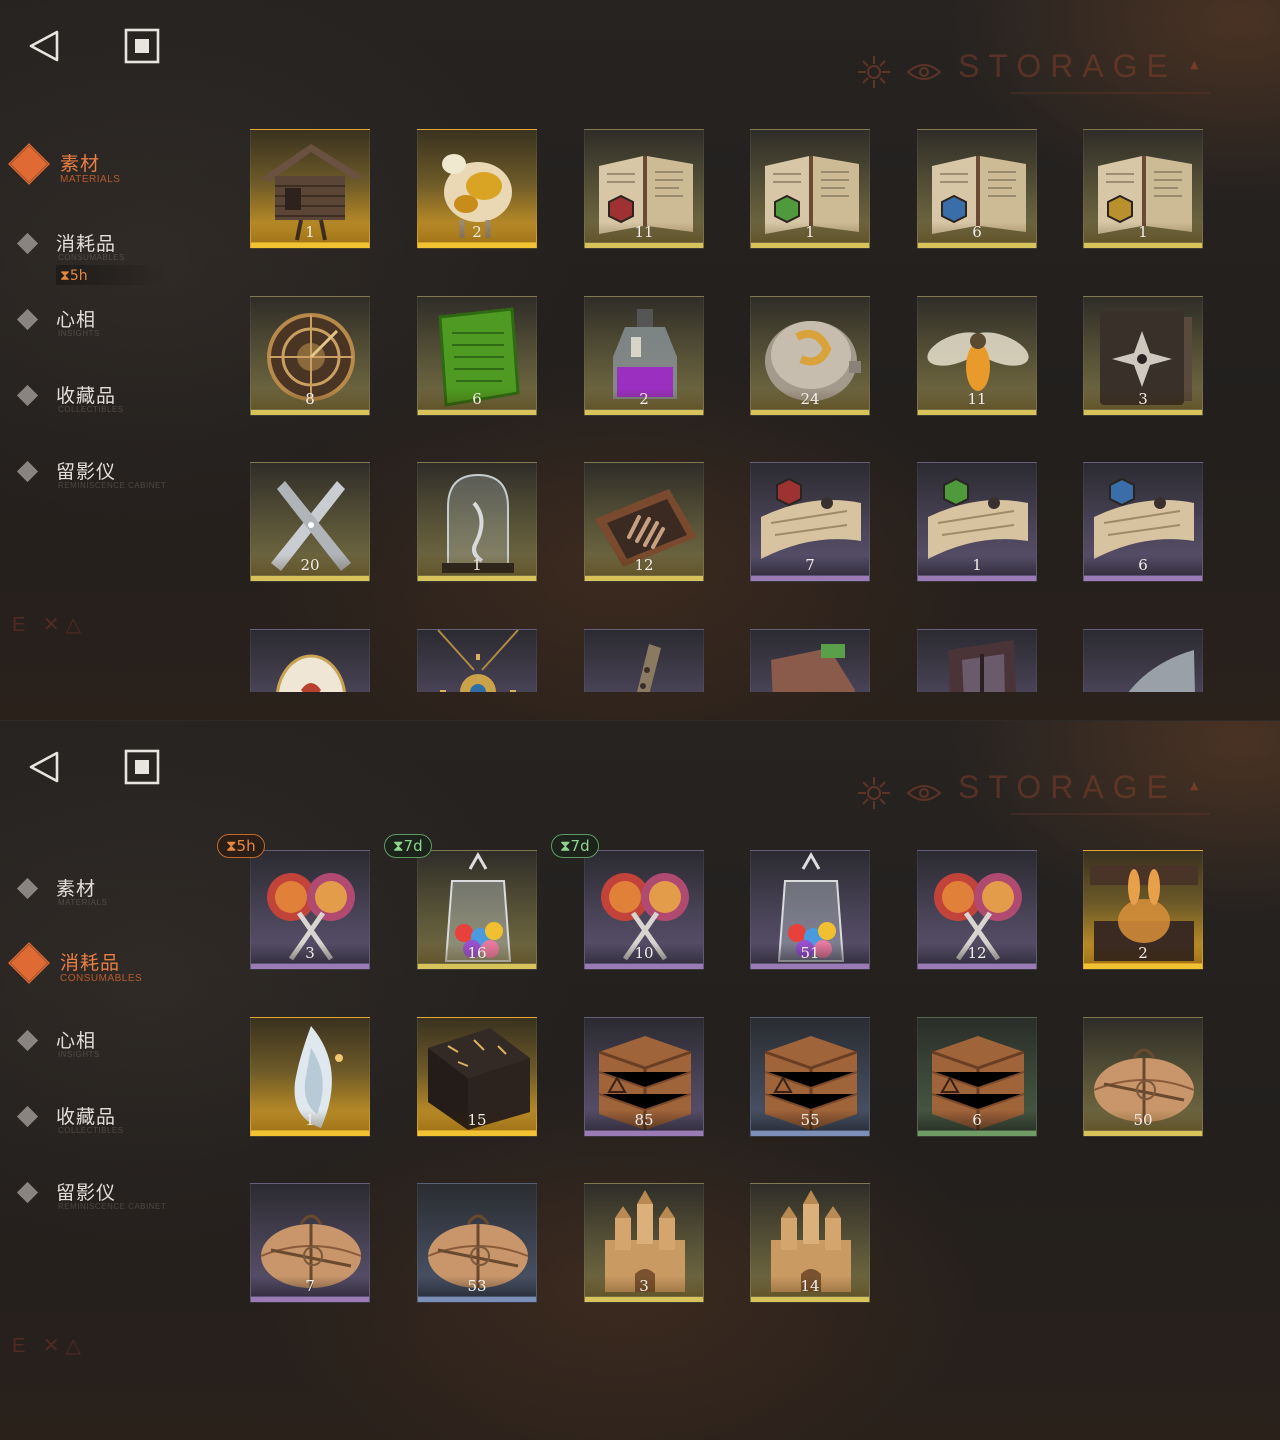 The height and width of the screenshot is (1440, 1280). What do you see at coordinates (477, 1077) in the screenshot?
I see `inventory-item-rune-box: 15` at bounding box center [477, 1077].